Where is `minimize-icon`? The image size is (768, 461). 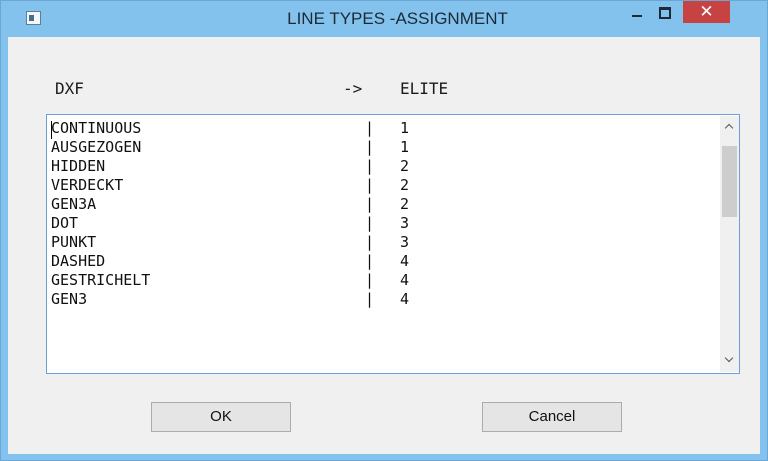
minimize-icon is located at coordinates (637, 13).